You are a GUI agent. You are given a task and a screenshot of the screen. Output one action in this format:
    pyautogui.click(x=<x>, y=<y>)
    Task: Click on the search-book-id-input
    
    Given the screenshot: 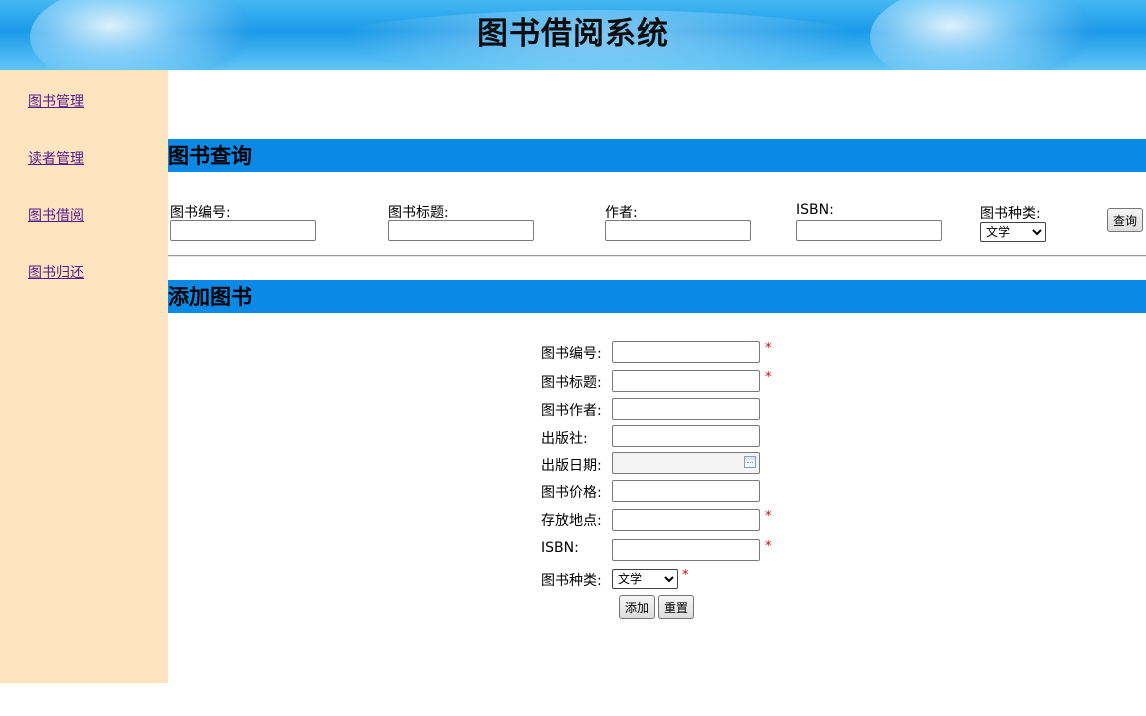 What is the action you would take?
    pyautogui.click(x=243, y=230)
    